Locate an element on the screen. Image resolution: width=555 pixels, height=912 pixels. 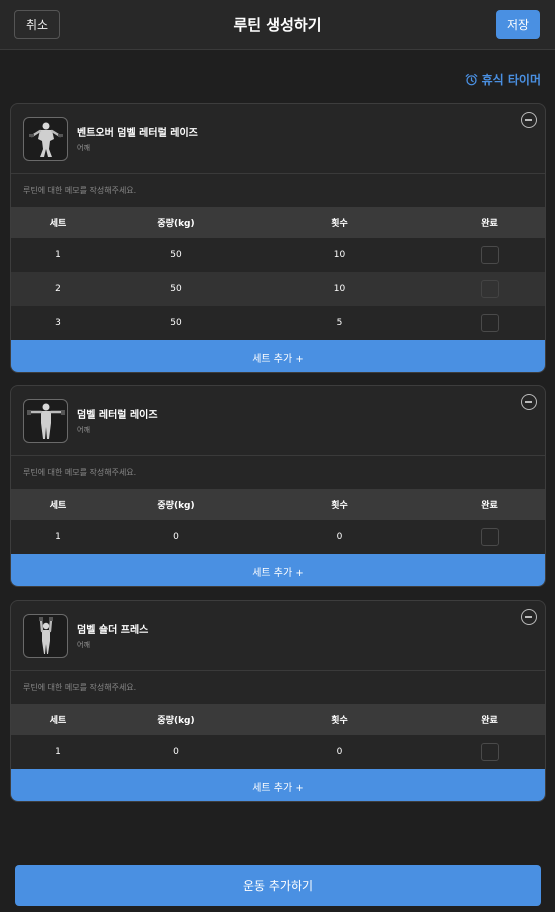
table-row: 3 50 5 is located at coordinates (278, 323).